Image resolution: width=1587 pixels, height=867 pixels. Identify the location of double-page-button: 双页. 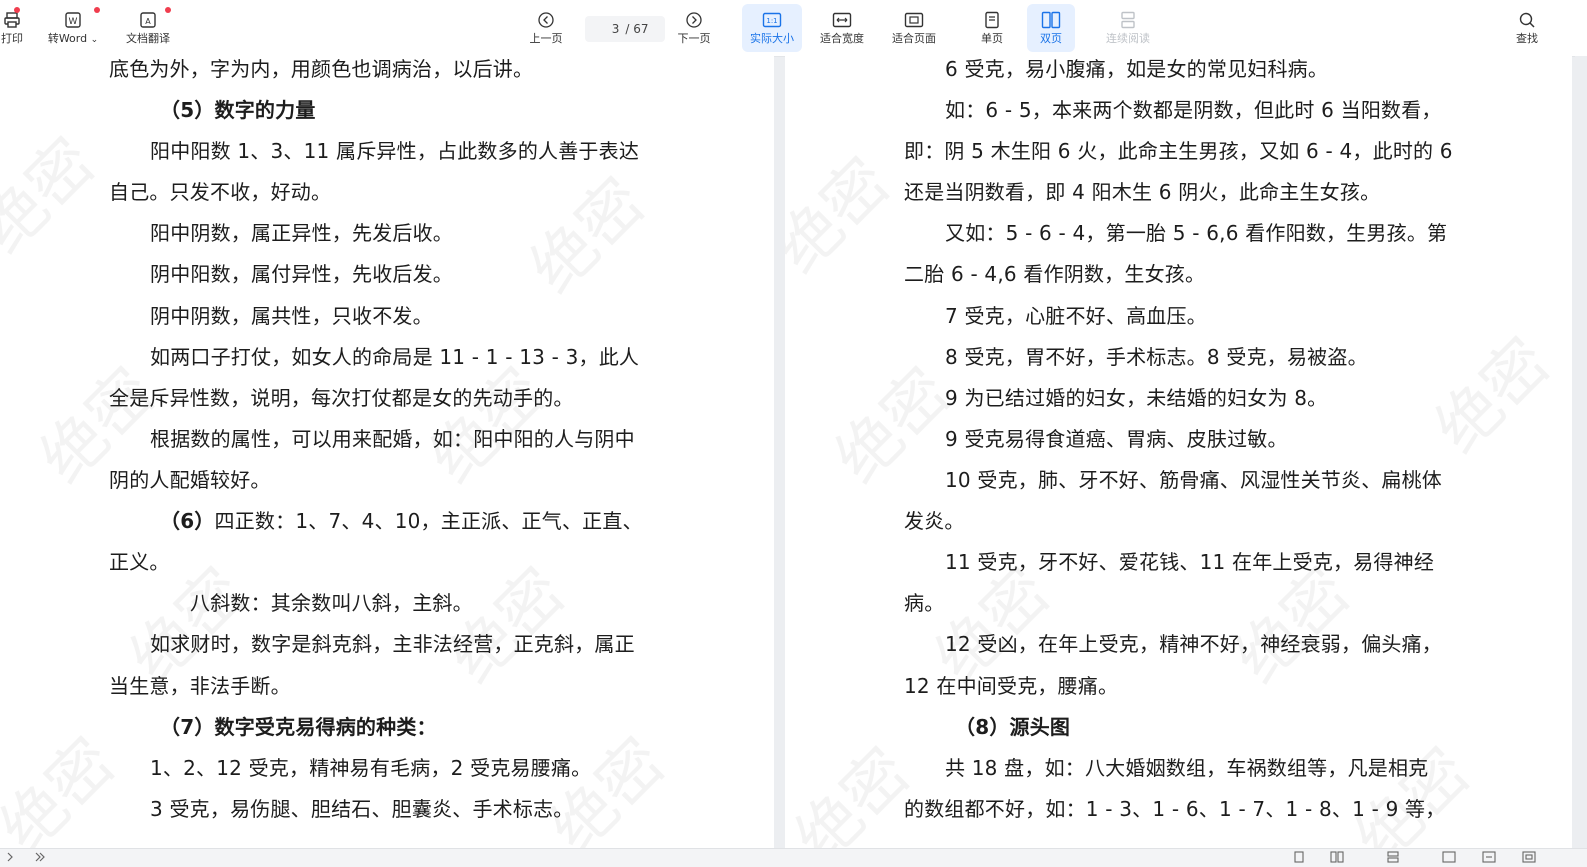
(1051, 28).